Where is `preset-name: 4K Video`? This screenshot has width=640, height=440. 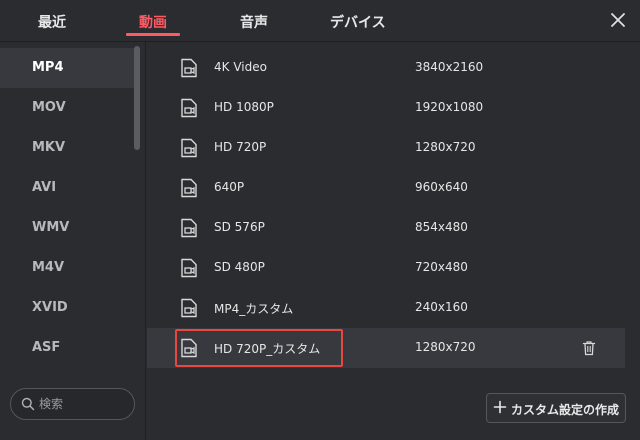
preset-name: 4K Video is located at coordinates (240, 67).